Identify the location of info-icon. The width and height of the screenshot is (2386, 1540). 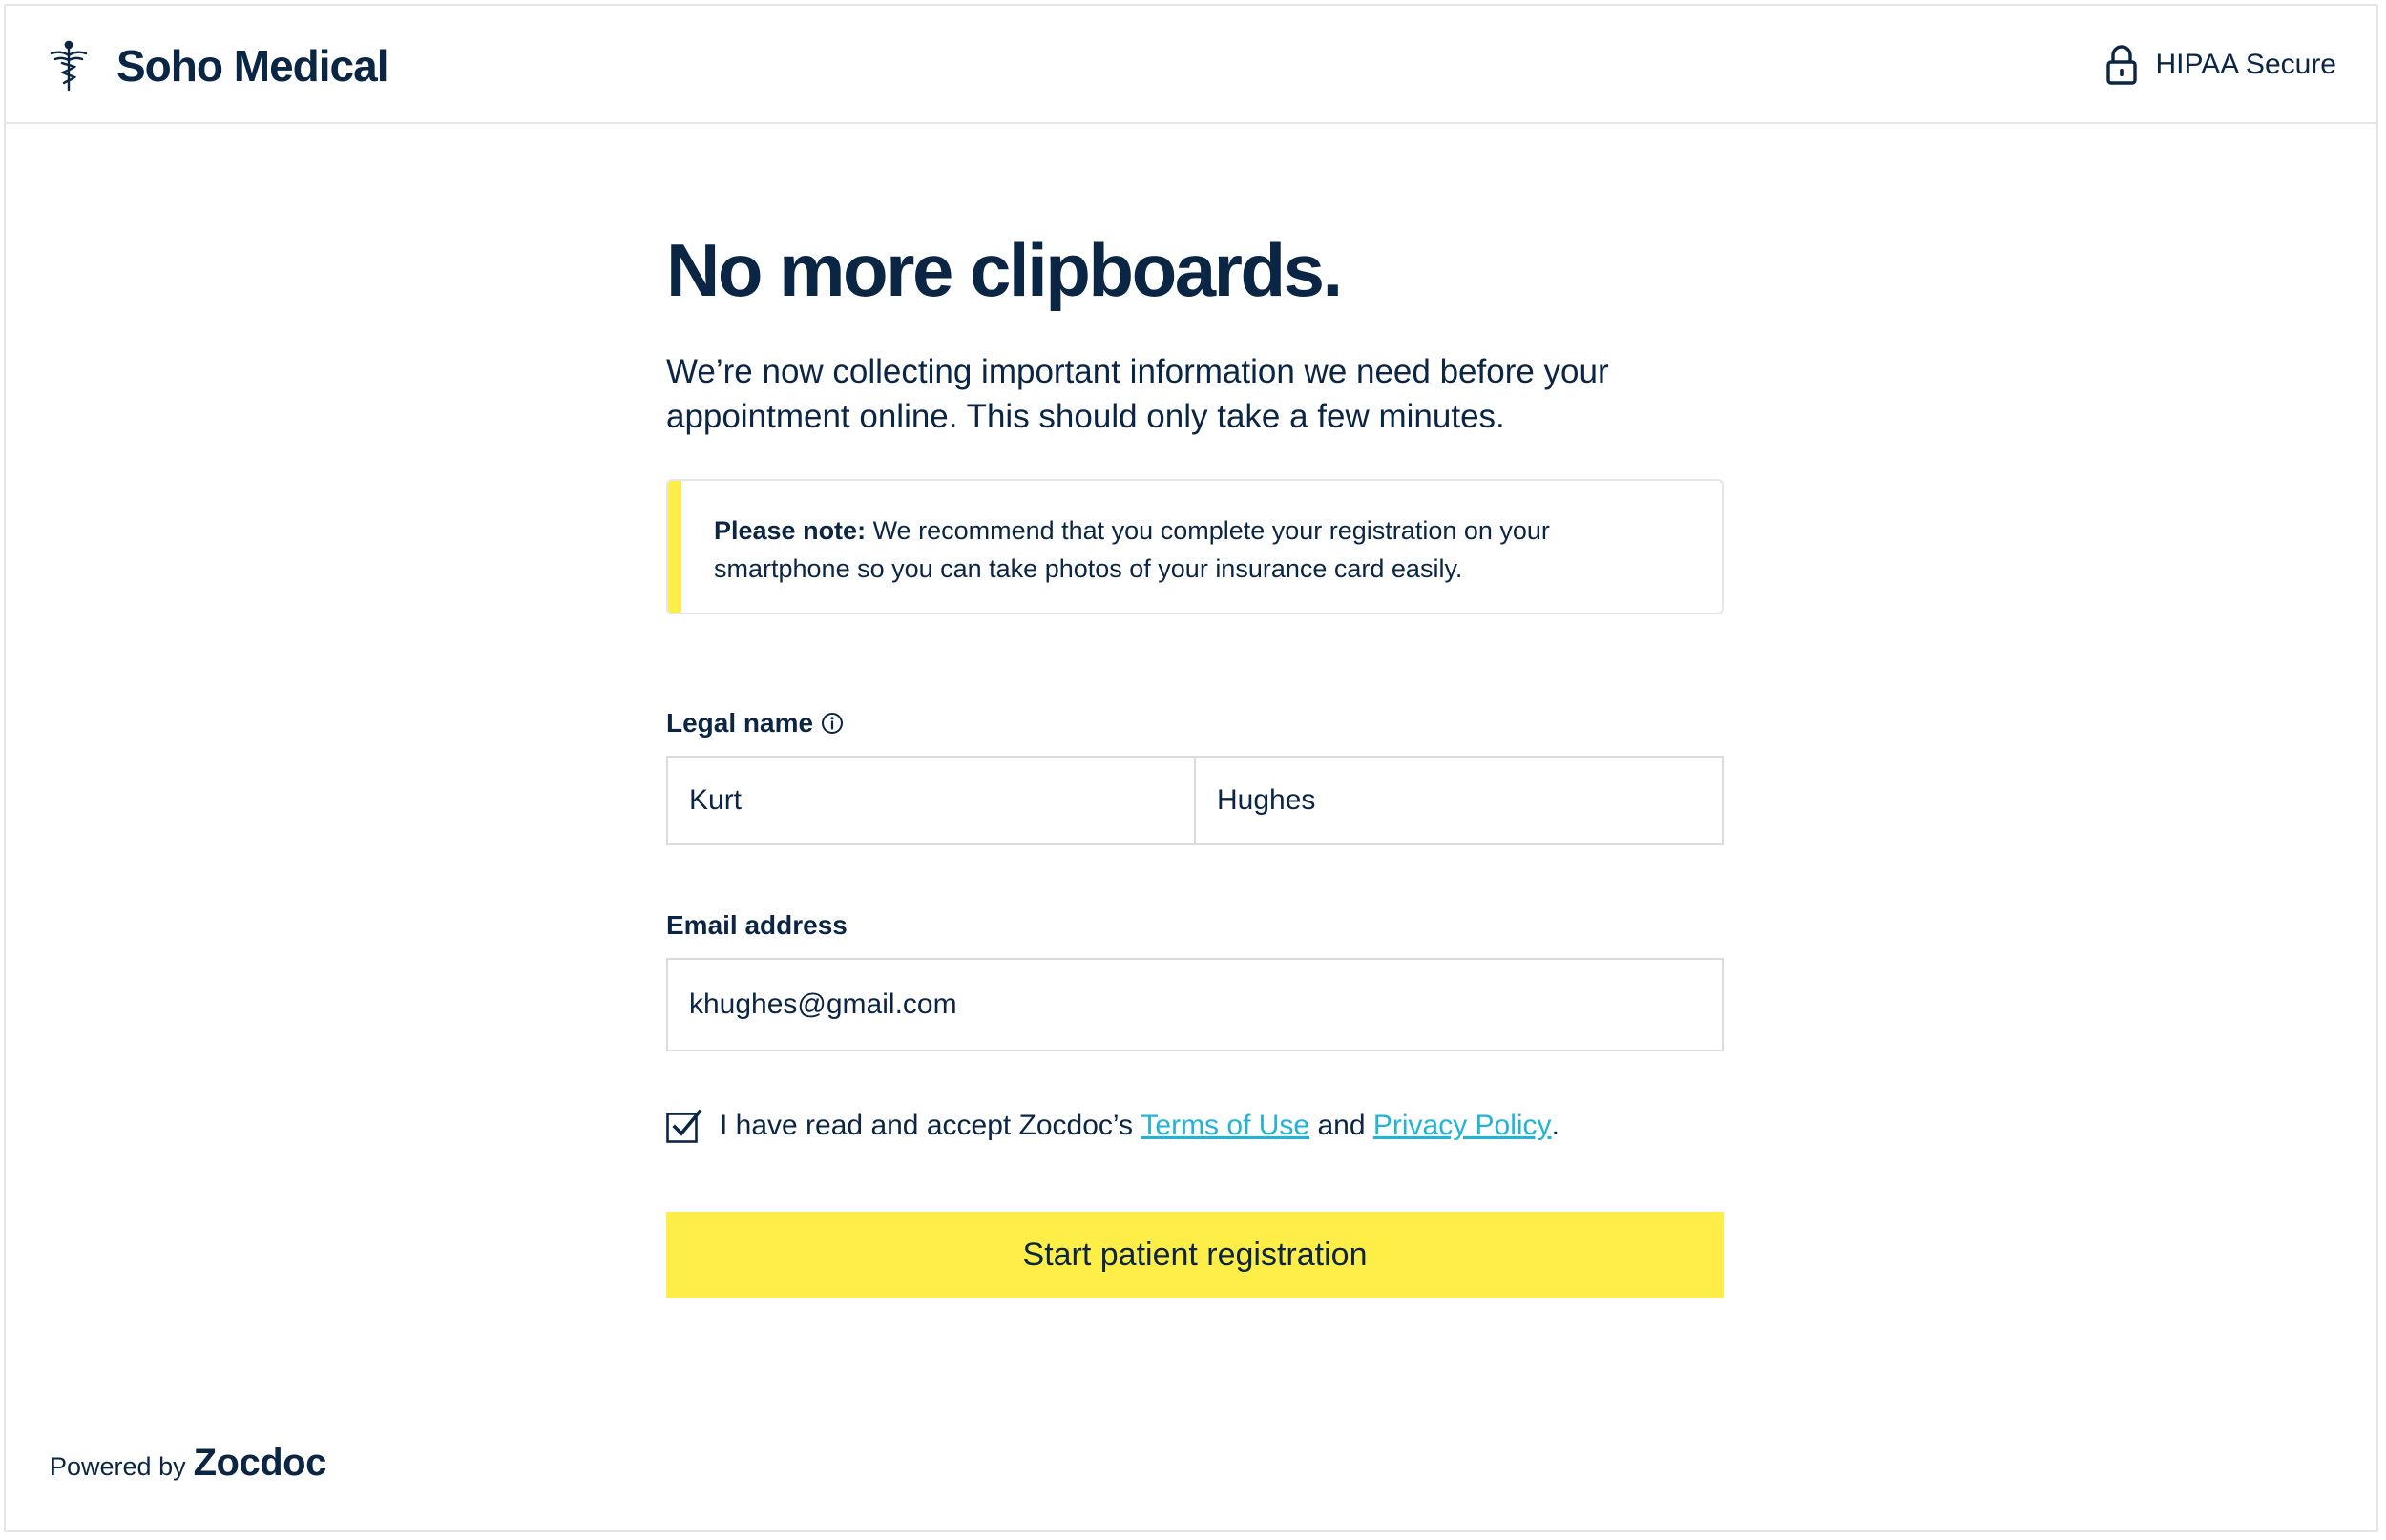
(833, 724).